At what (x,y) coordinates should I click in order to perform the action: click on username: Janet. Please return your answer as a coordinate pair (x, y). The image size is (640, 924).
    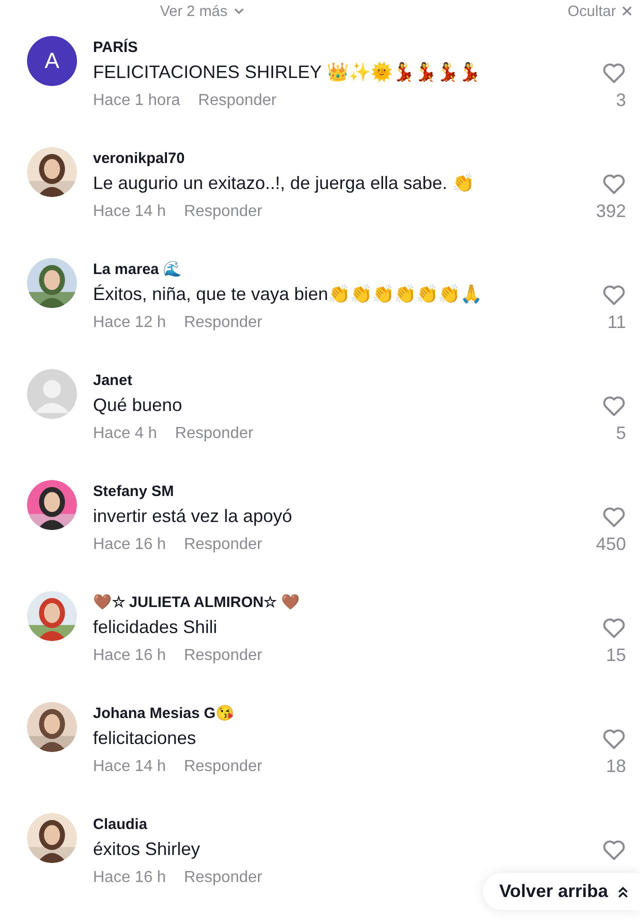
    Looking at the image, I should click on (329, 381).